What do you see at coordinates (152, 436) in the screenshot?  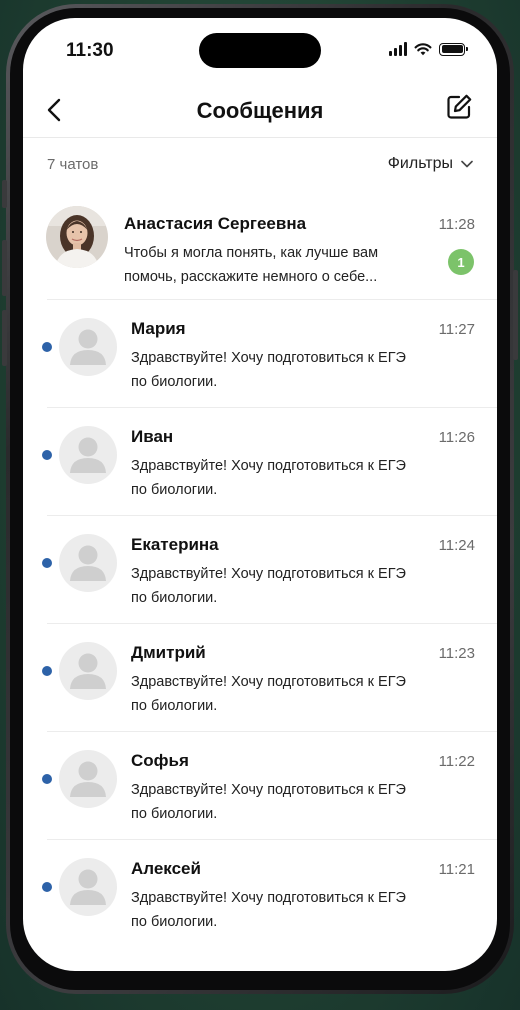 I see `chat-name: Иван` at bounding box center [152, 436].